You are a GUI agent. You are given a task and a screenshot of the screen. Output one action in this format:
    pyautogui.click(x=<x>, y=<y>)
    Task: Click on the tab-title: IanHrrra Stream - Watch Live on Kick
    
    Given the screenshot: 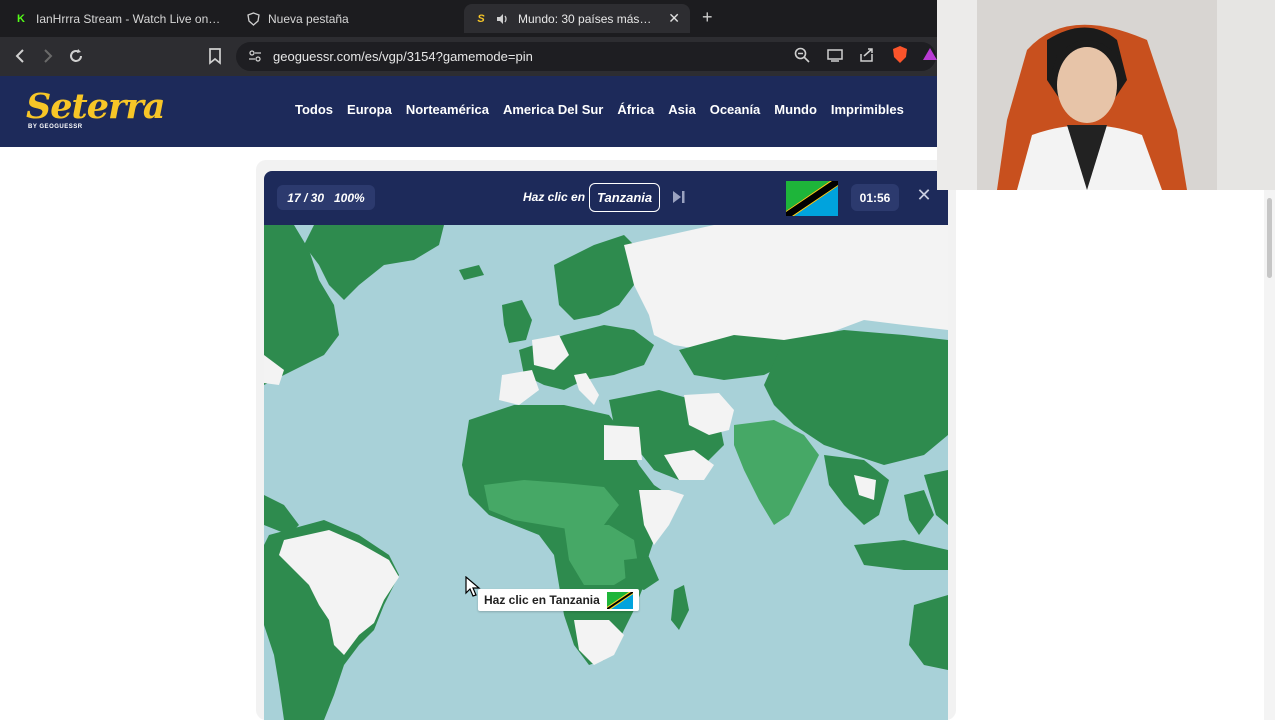 What is the action you would take?
    pyautogui.click(x=129, y=18)
    